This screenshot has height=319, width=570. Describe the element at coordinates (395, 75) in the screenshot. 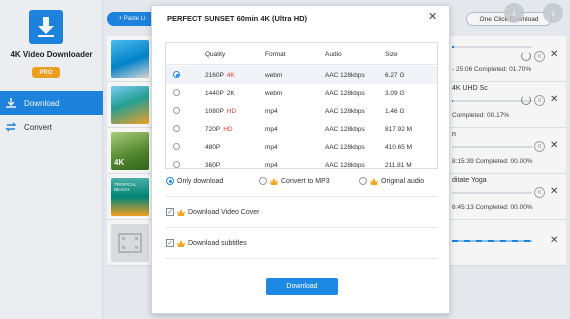

I see `size-cell: 6.27 G` at that location.